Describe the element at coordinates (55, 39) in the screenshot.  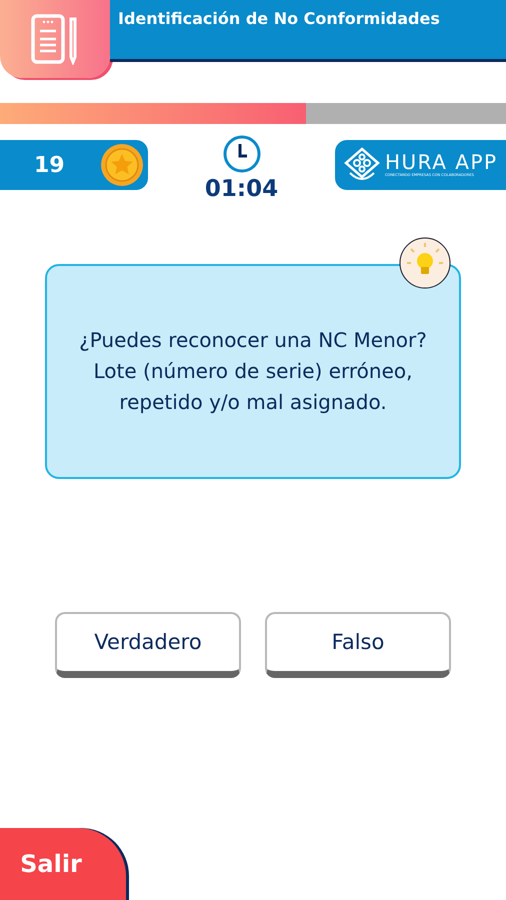
I see `clipboard-icon` at that location.